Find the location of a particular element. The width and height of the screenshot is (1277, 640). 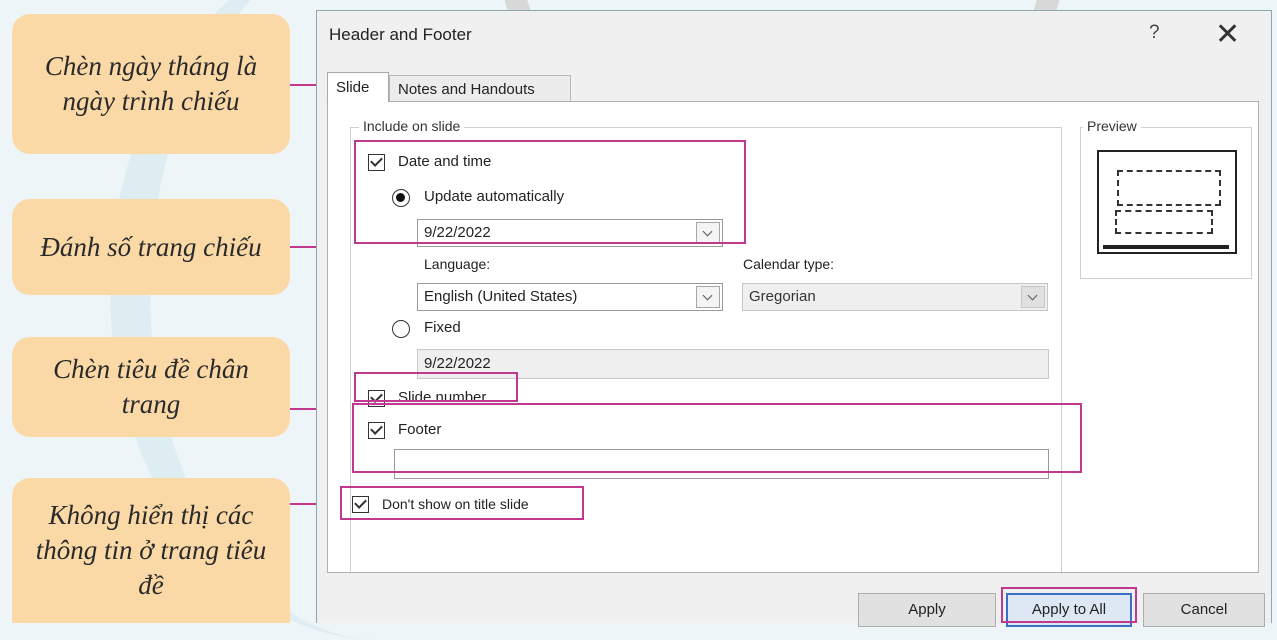

callout-date: Chèn ngày tháng là ngày trình chiếu is located at coordinates (151, 84).